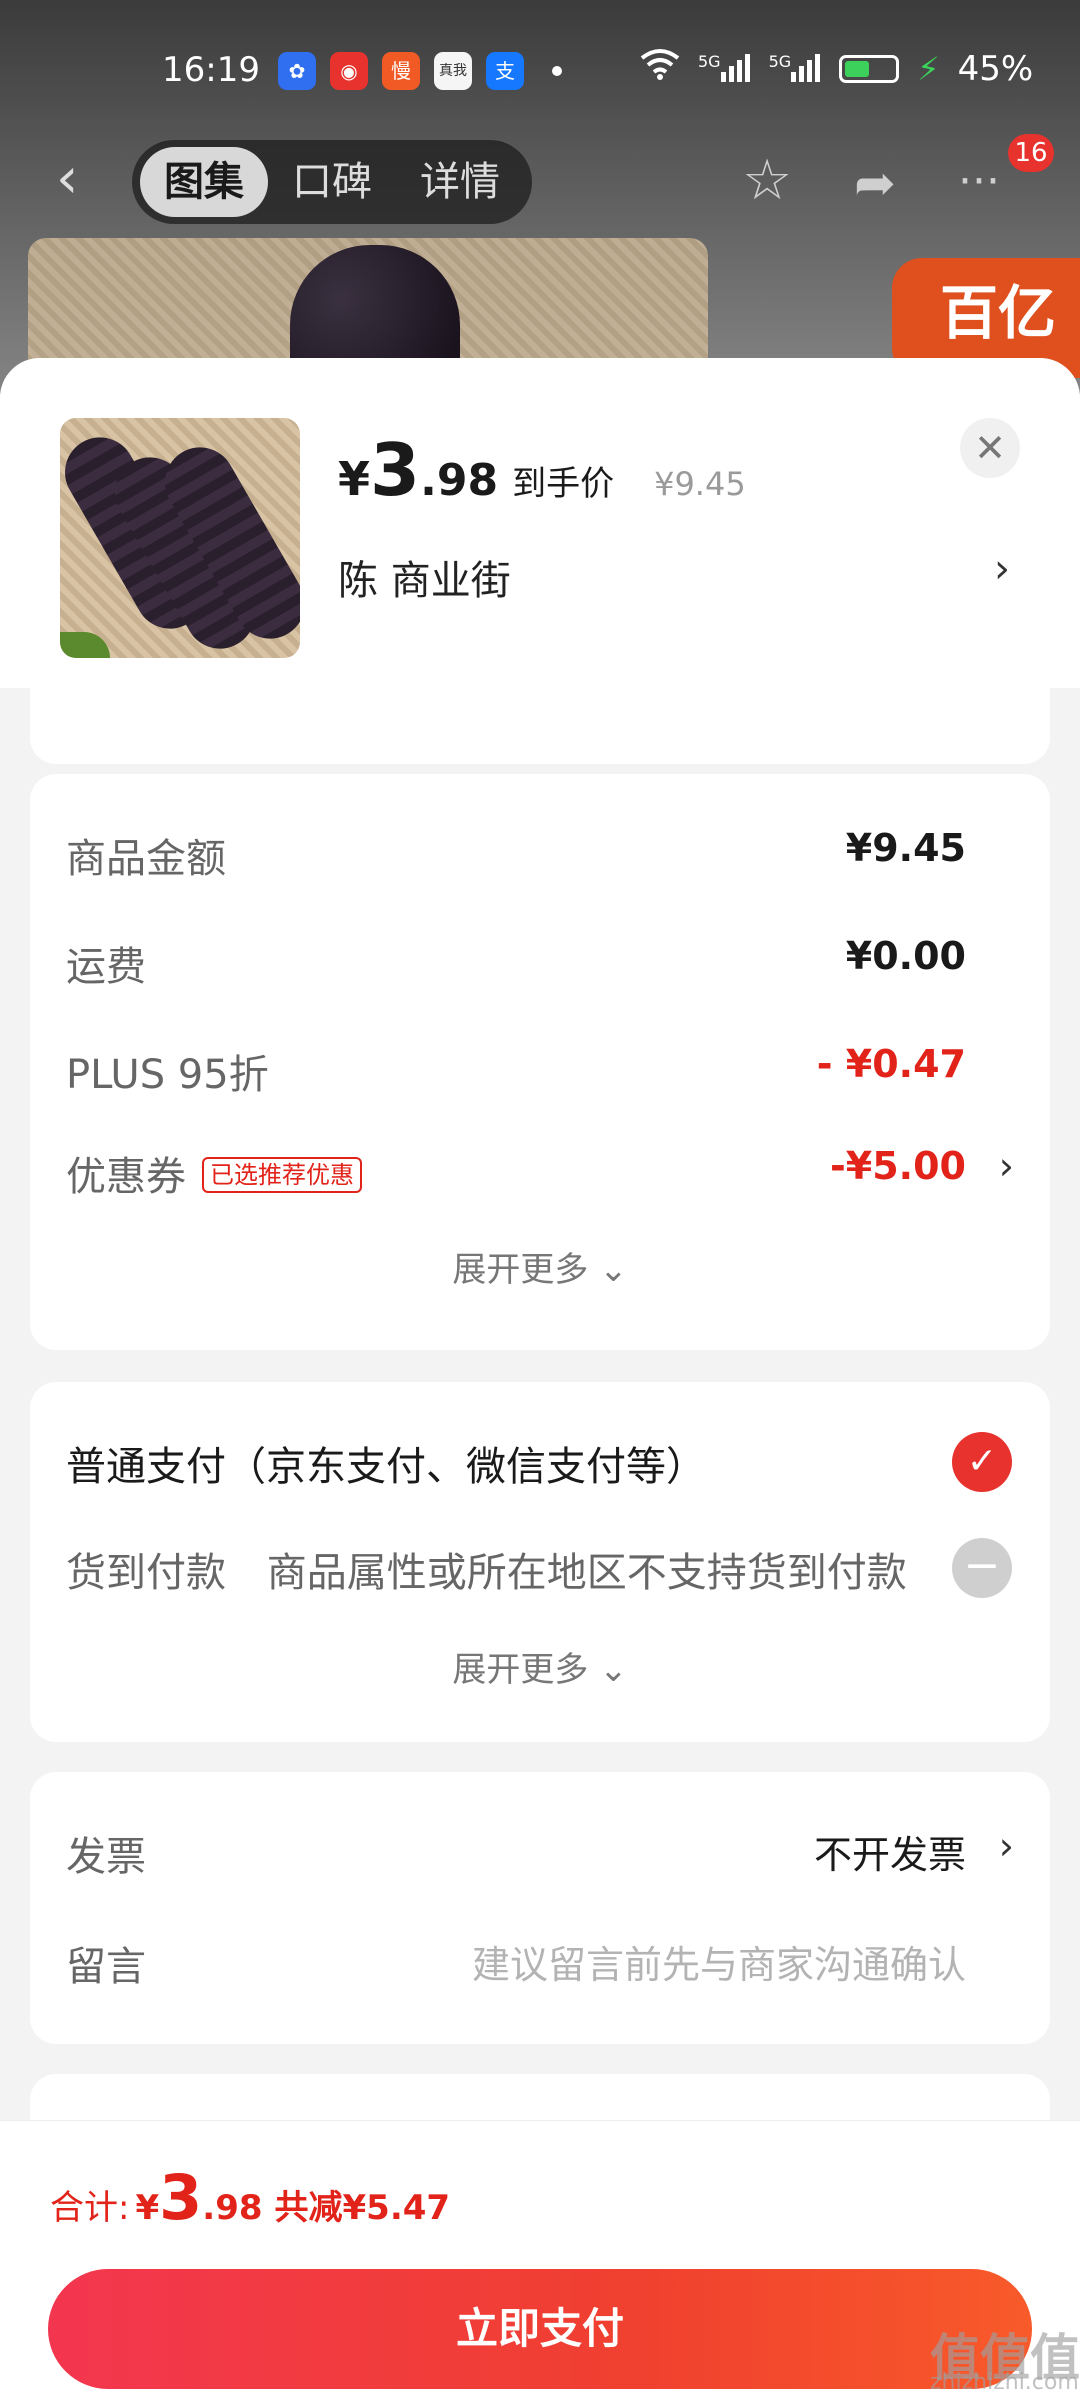 Image resolution: width=1080 pixels, height=2401 pixels. Describe the element at coordinates (540, 2260) in the screenshot. I see `checkout-footer: 合计: ¥ 3 .98 共减¥5.47 立即支付` at that location.